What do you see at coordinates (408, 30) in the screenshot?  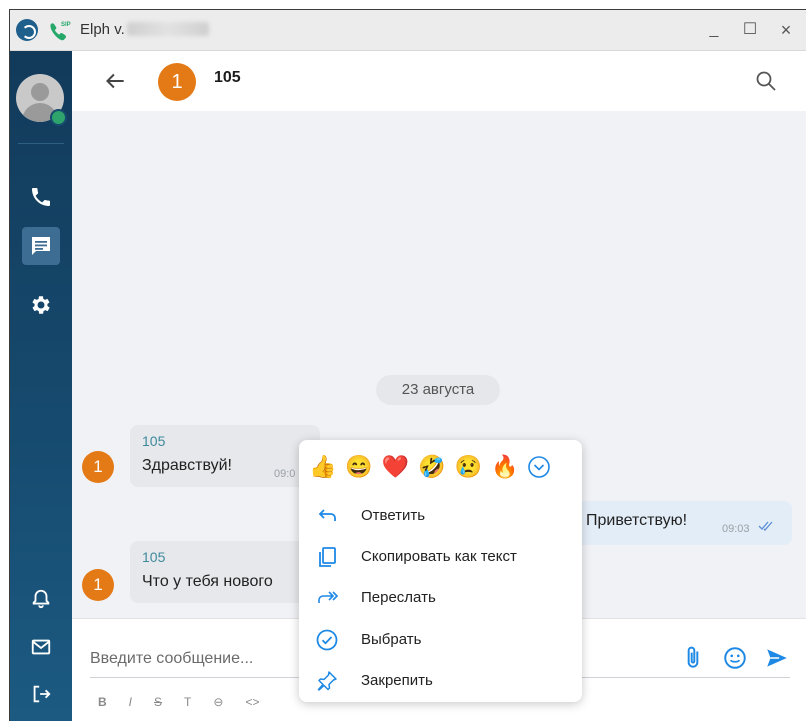 I see `title-bar: SIP Elph v. _ ☐ ×` at bounding box center [408, 30].